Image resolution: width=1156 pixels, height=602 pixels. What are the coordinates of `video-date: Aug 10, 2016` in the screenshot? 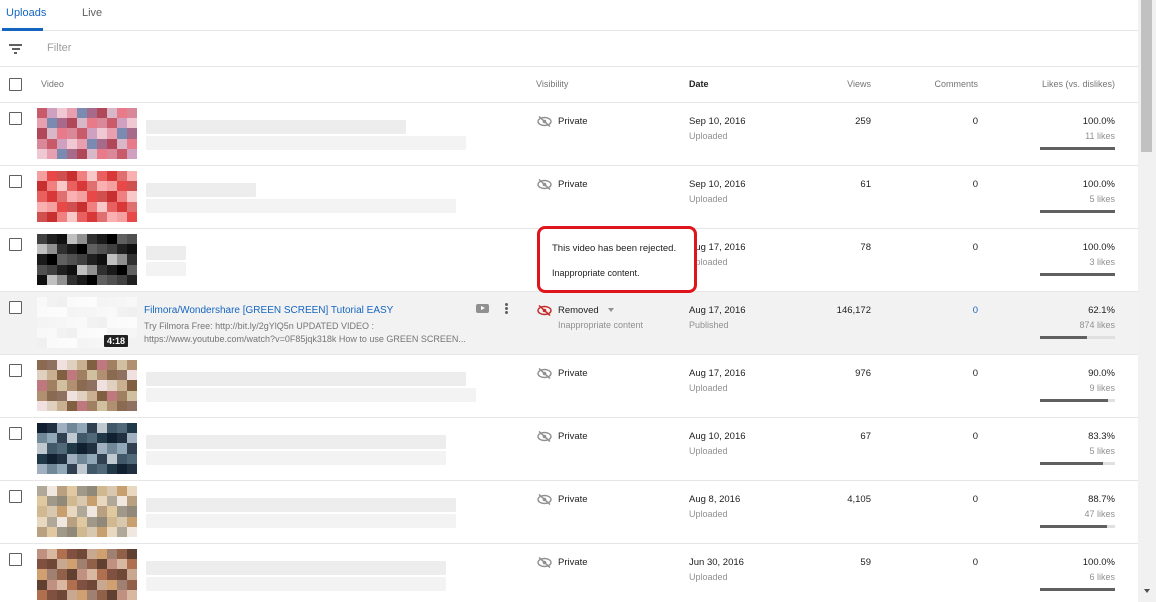 It's located at (717, 436).